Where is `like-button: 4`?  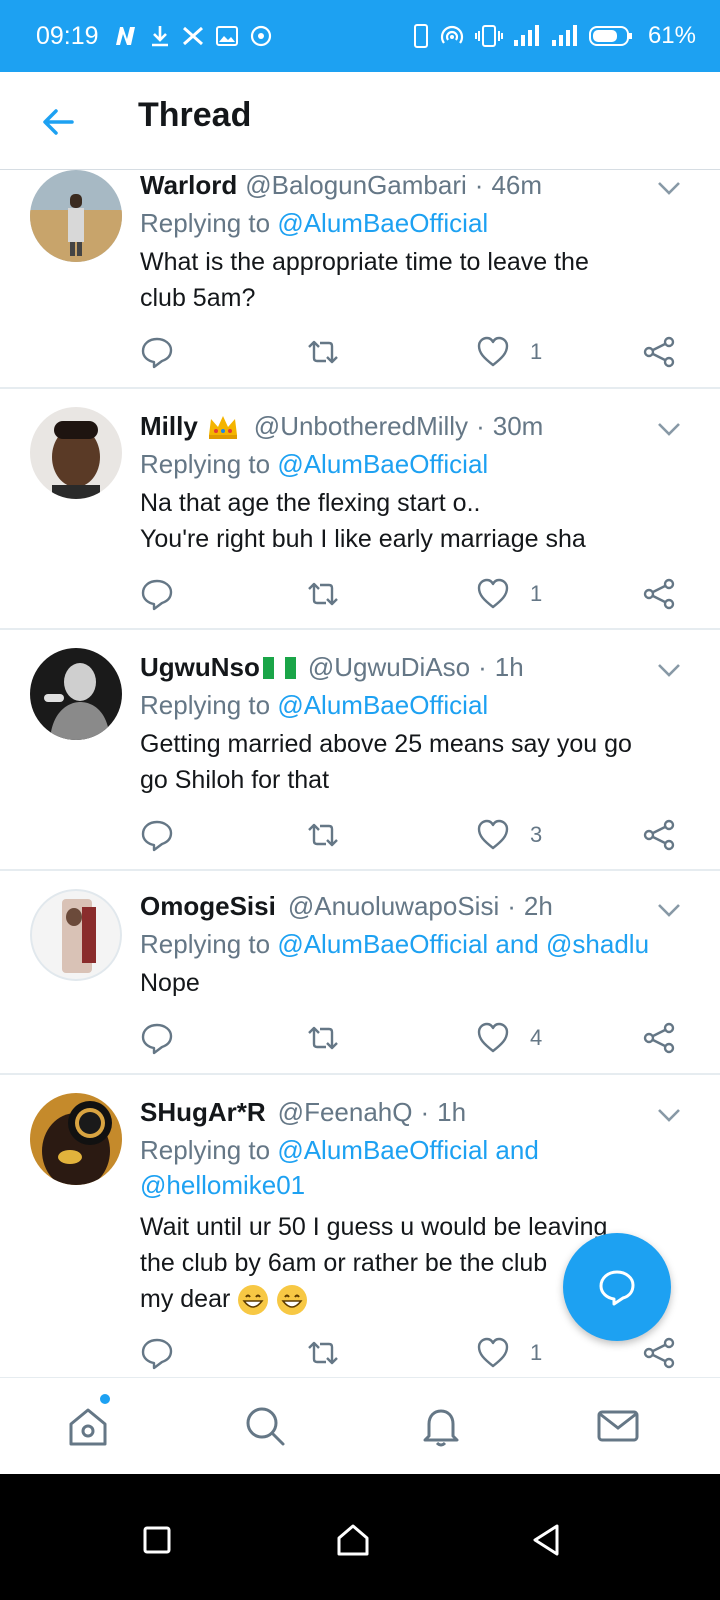
like-button: 4 is located at coordinates (509, 1038).